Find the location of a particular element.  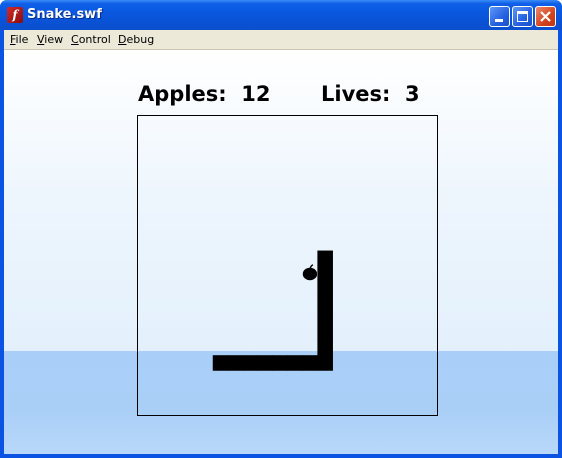

close-button is located at coordinates (545, 16).